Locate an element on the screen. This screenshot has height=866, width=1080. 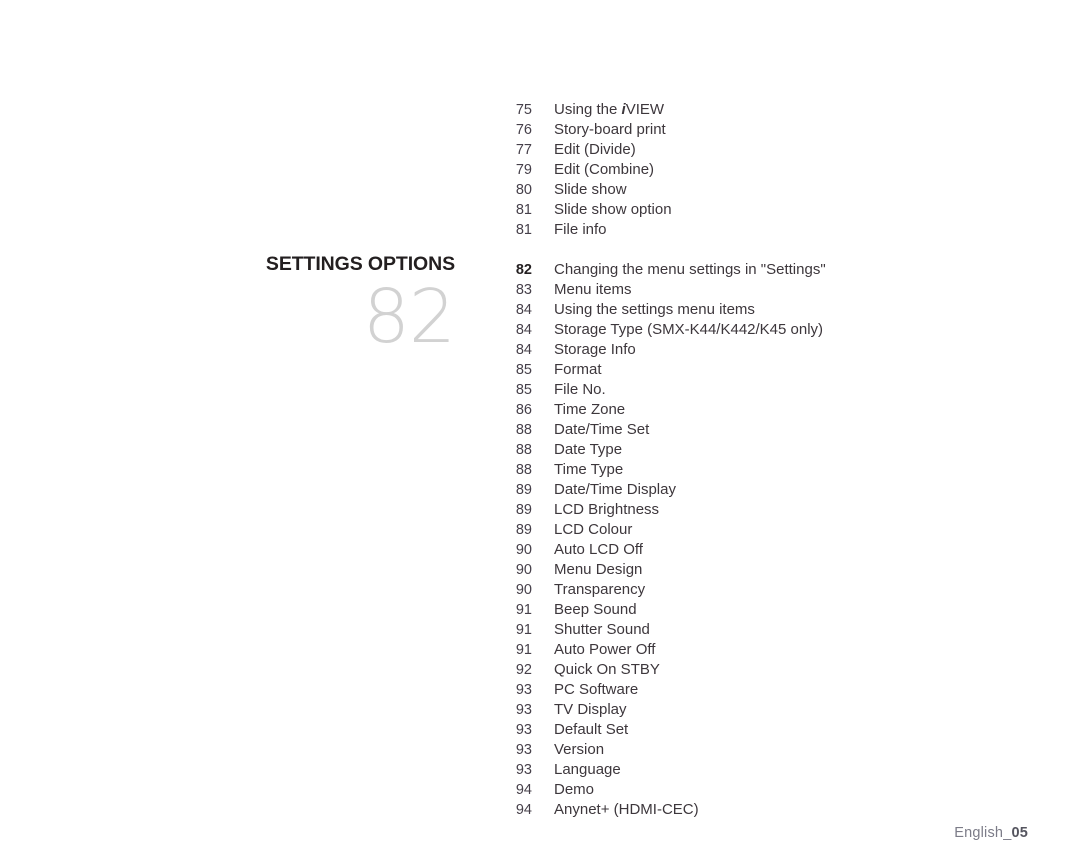
toc-row: 85 Format is located at coordinates (780, 370).